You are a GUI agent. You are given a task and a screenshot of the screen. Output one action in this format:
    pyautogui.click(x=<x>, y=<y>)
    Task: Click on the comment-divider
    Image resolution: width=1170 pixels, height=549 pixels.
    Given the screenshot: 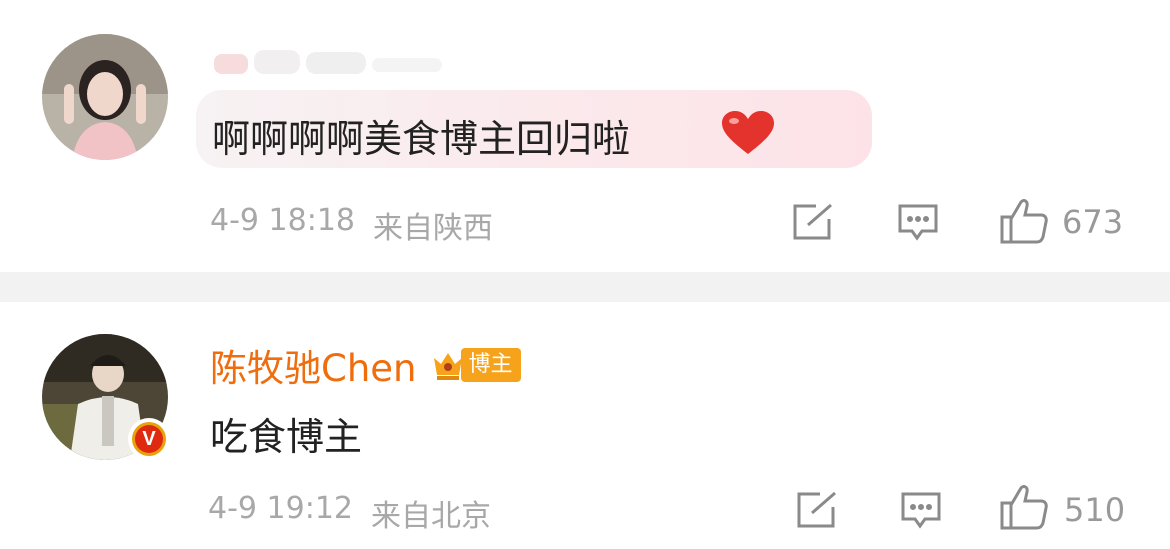 What is the action you would take?
    pyautogui.click(x=585, y=287)
    